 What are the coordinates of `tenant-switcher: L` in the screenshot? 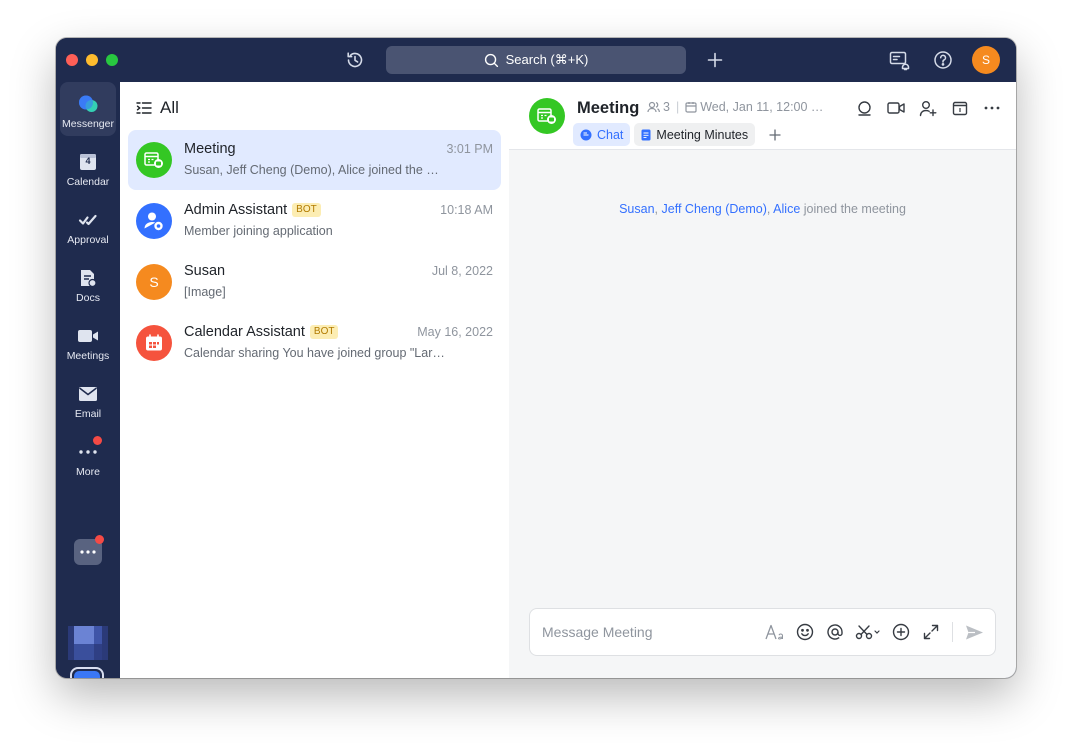 It's located at (87, 672).